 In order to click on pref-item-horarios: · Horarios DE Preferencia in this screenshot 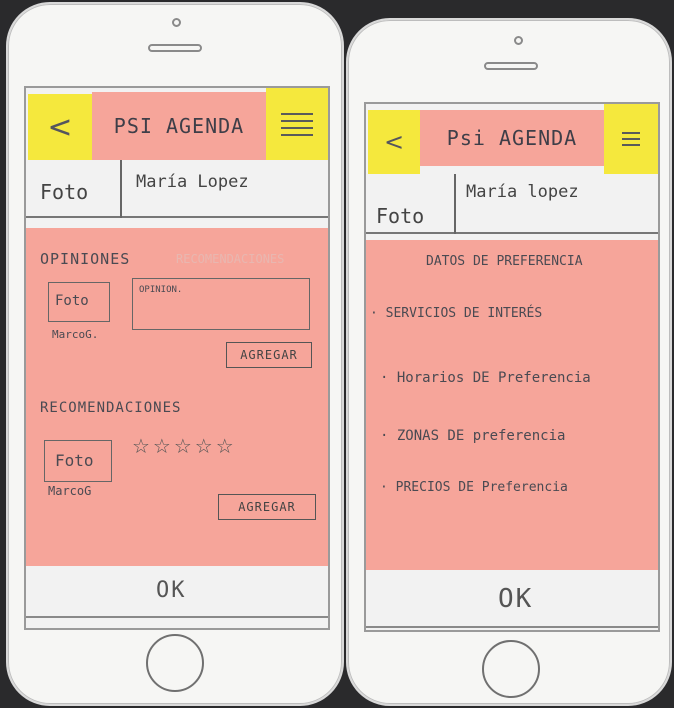, I will do `click(485, 378)`.